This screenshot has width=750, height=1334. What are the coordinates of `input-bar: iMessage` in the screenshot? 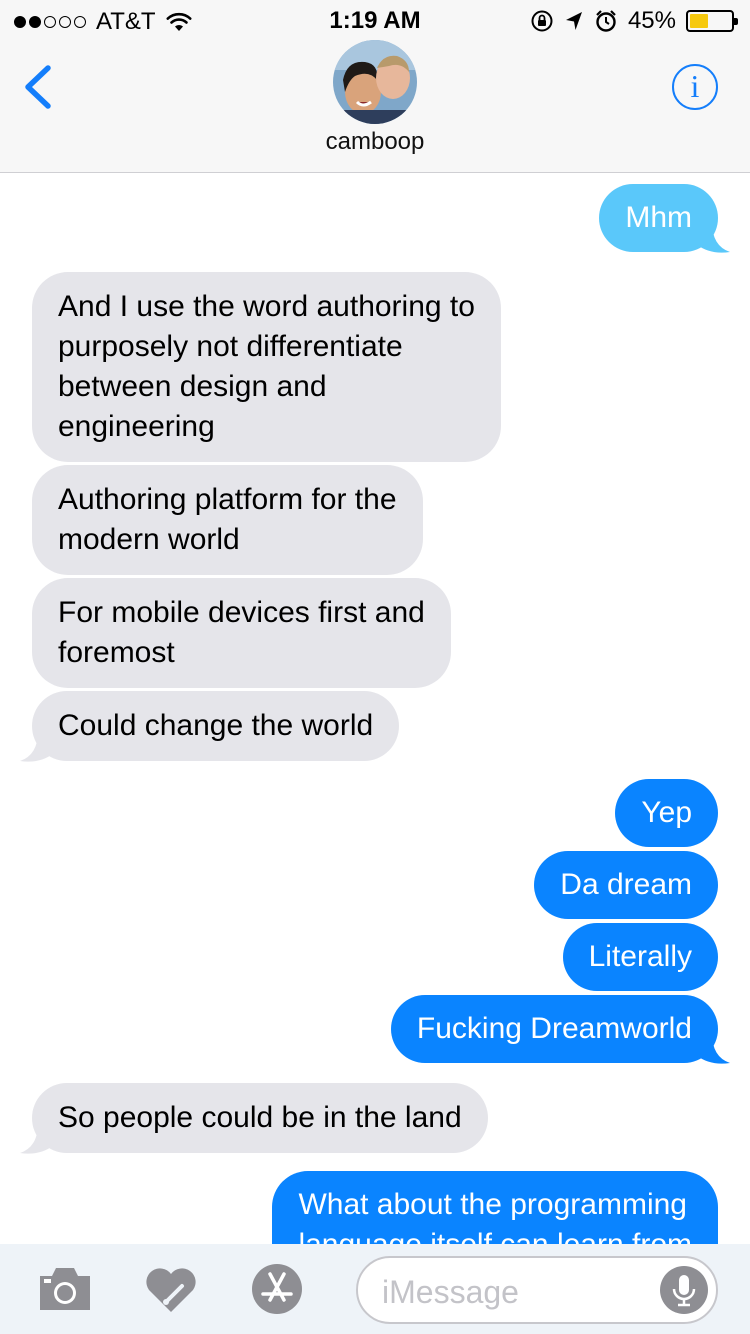 It's located at (375, 1289).